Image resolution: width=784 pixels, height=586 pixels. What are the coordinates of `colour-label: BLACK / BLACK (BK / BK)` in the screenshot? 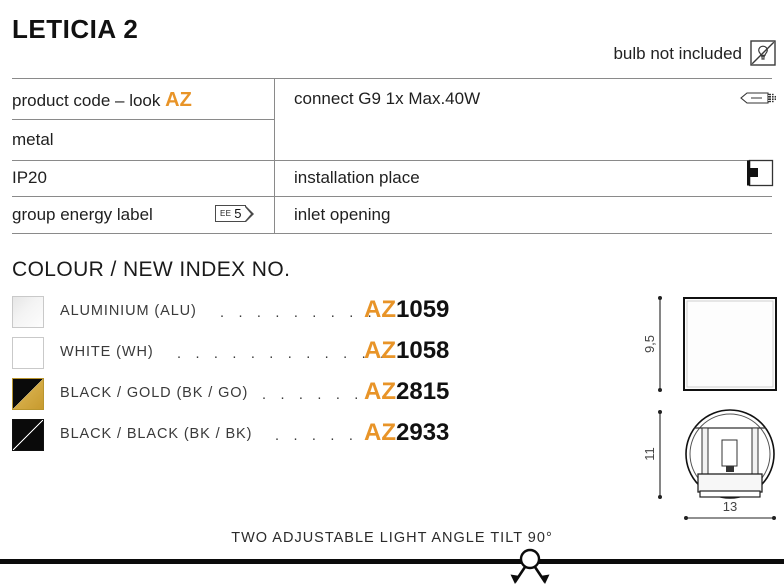 It's located at (156, 434).